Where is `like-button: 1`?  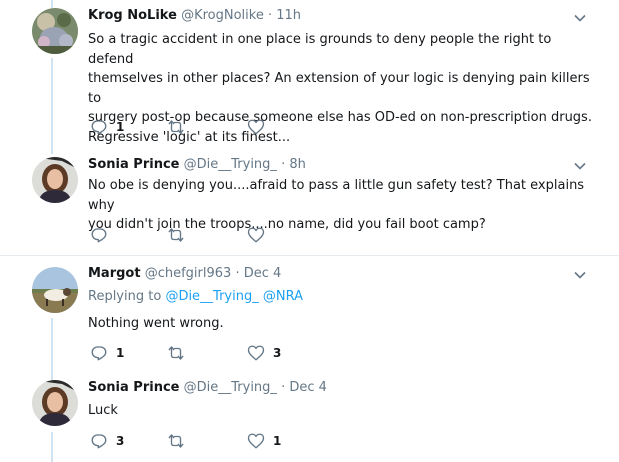 like-button: 1 is located at coordinates (264, 441).